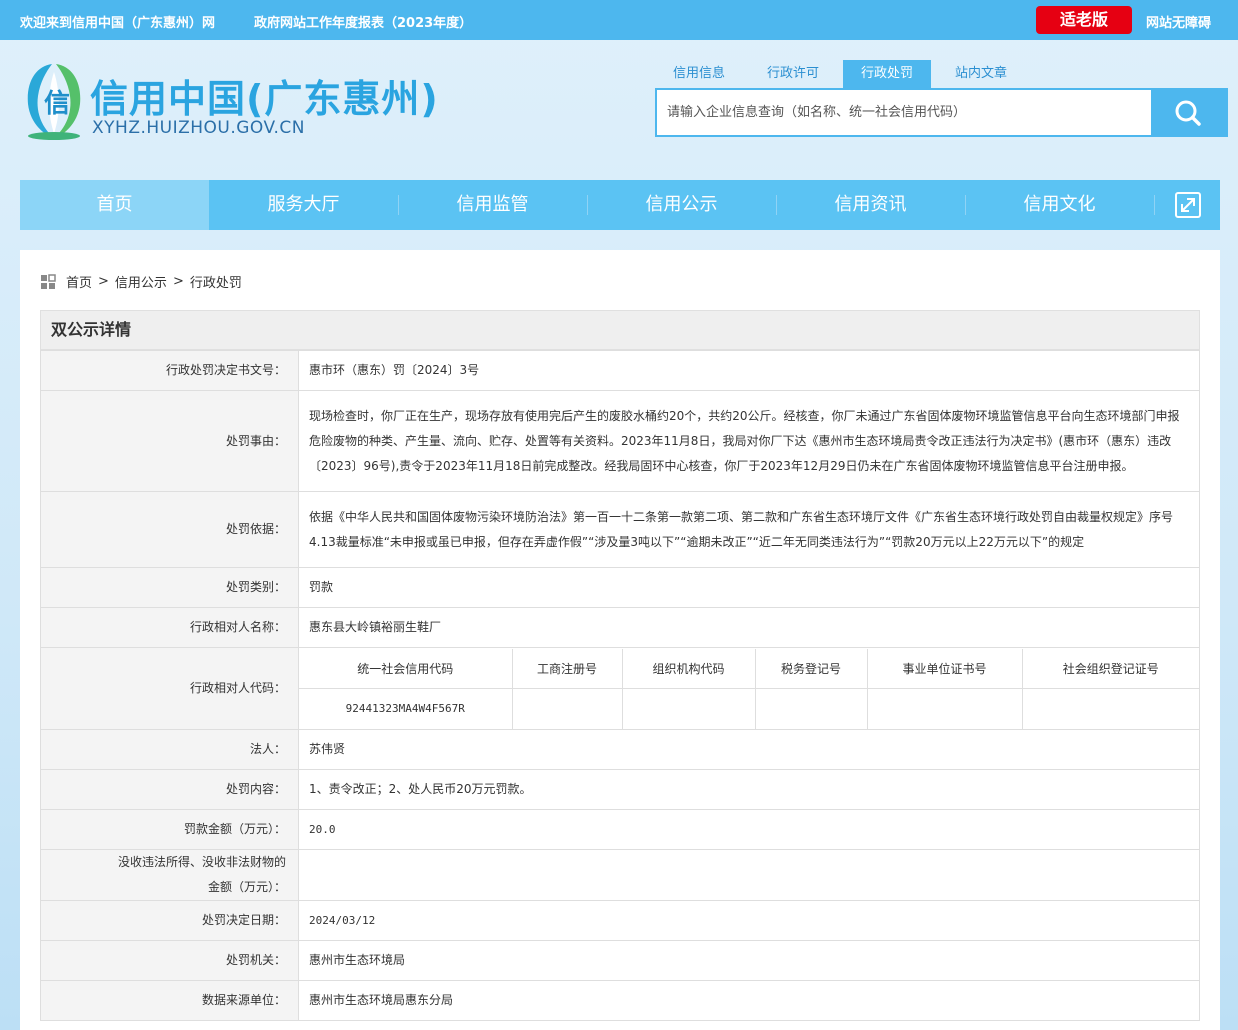  I want to click on search-tab-site-articles: 站内文章, so click(981, 74).